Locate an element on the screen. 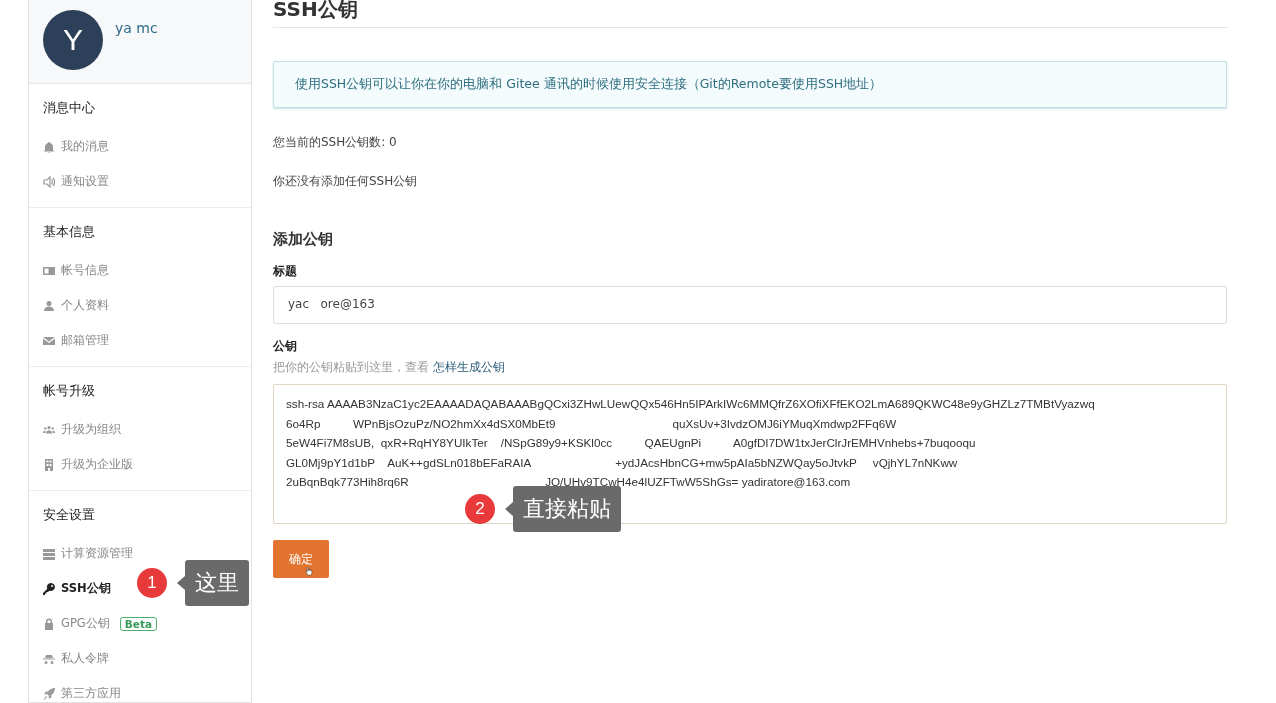  avatar: Y is located at coordinates (73, 40).